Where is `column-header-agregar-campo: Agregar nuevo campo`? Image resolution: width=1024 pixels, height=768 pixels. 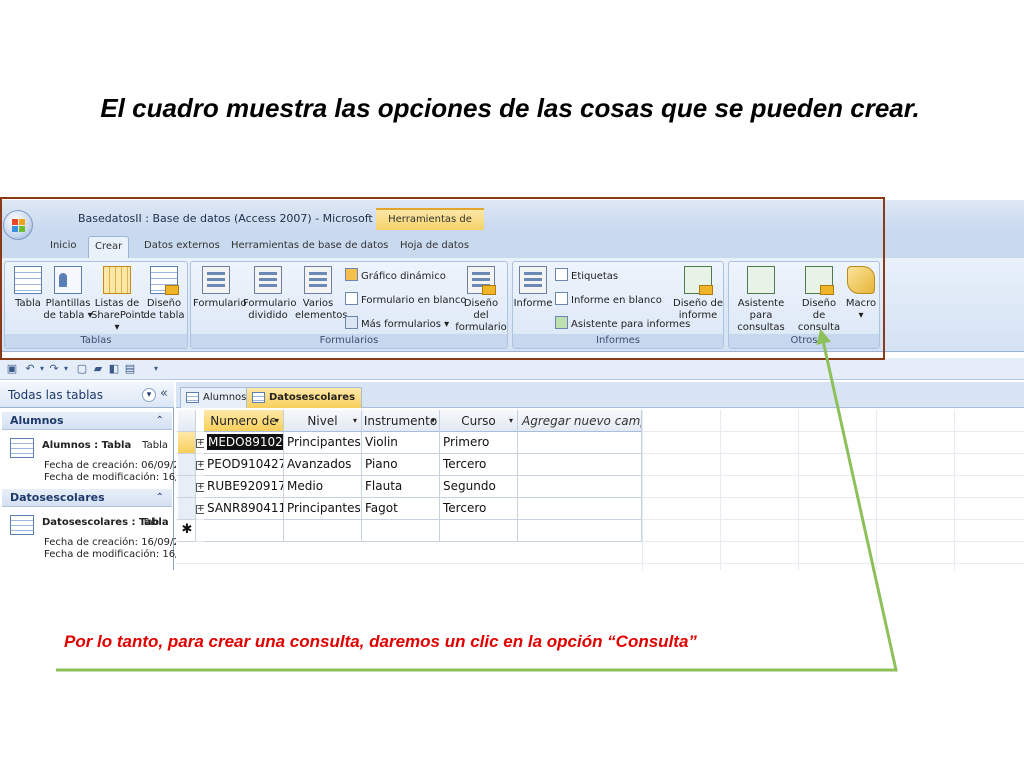 column-header-agregar-campo: Agregar nuevo campo is located at coordinates (580, 421).